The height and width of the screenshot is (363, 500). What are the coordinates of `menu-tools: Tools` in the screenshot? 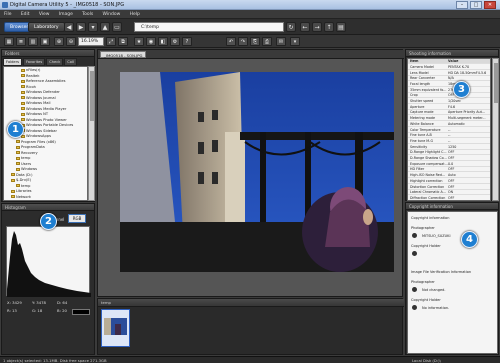 It's located at (87, 13).